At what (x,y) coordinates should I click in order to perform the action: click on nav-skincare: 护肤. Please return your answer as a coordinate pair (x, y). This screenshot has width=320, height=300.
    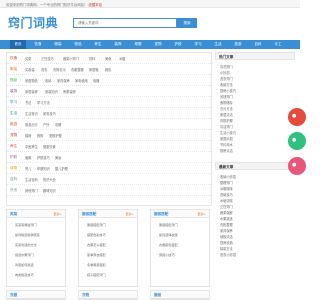
    Looking at the image, I should click on (178, 44).